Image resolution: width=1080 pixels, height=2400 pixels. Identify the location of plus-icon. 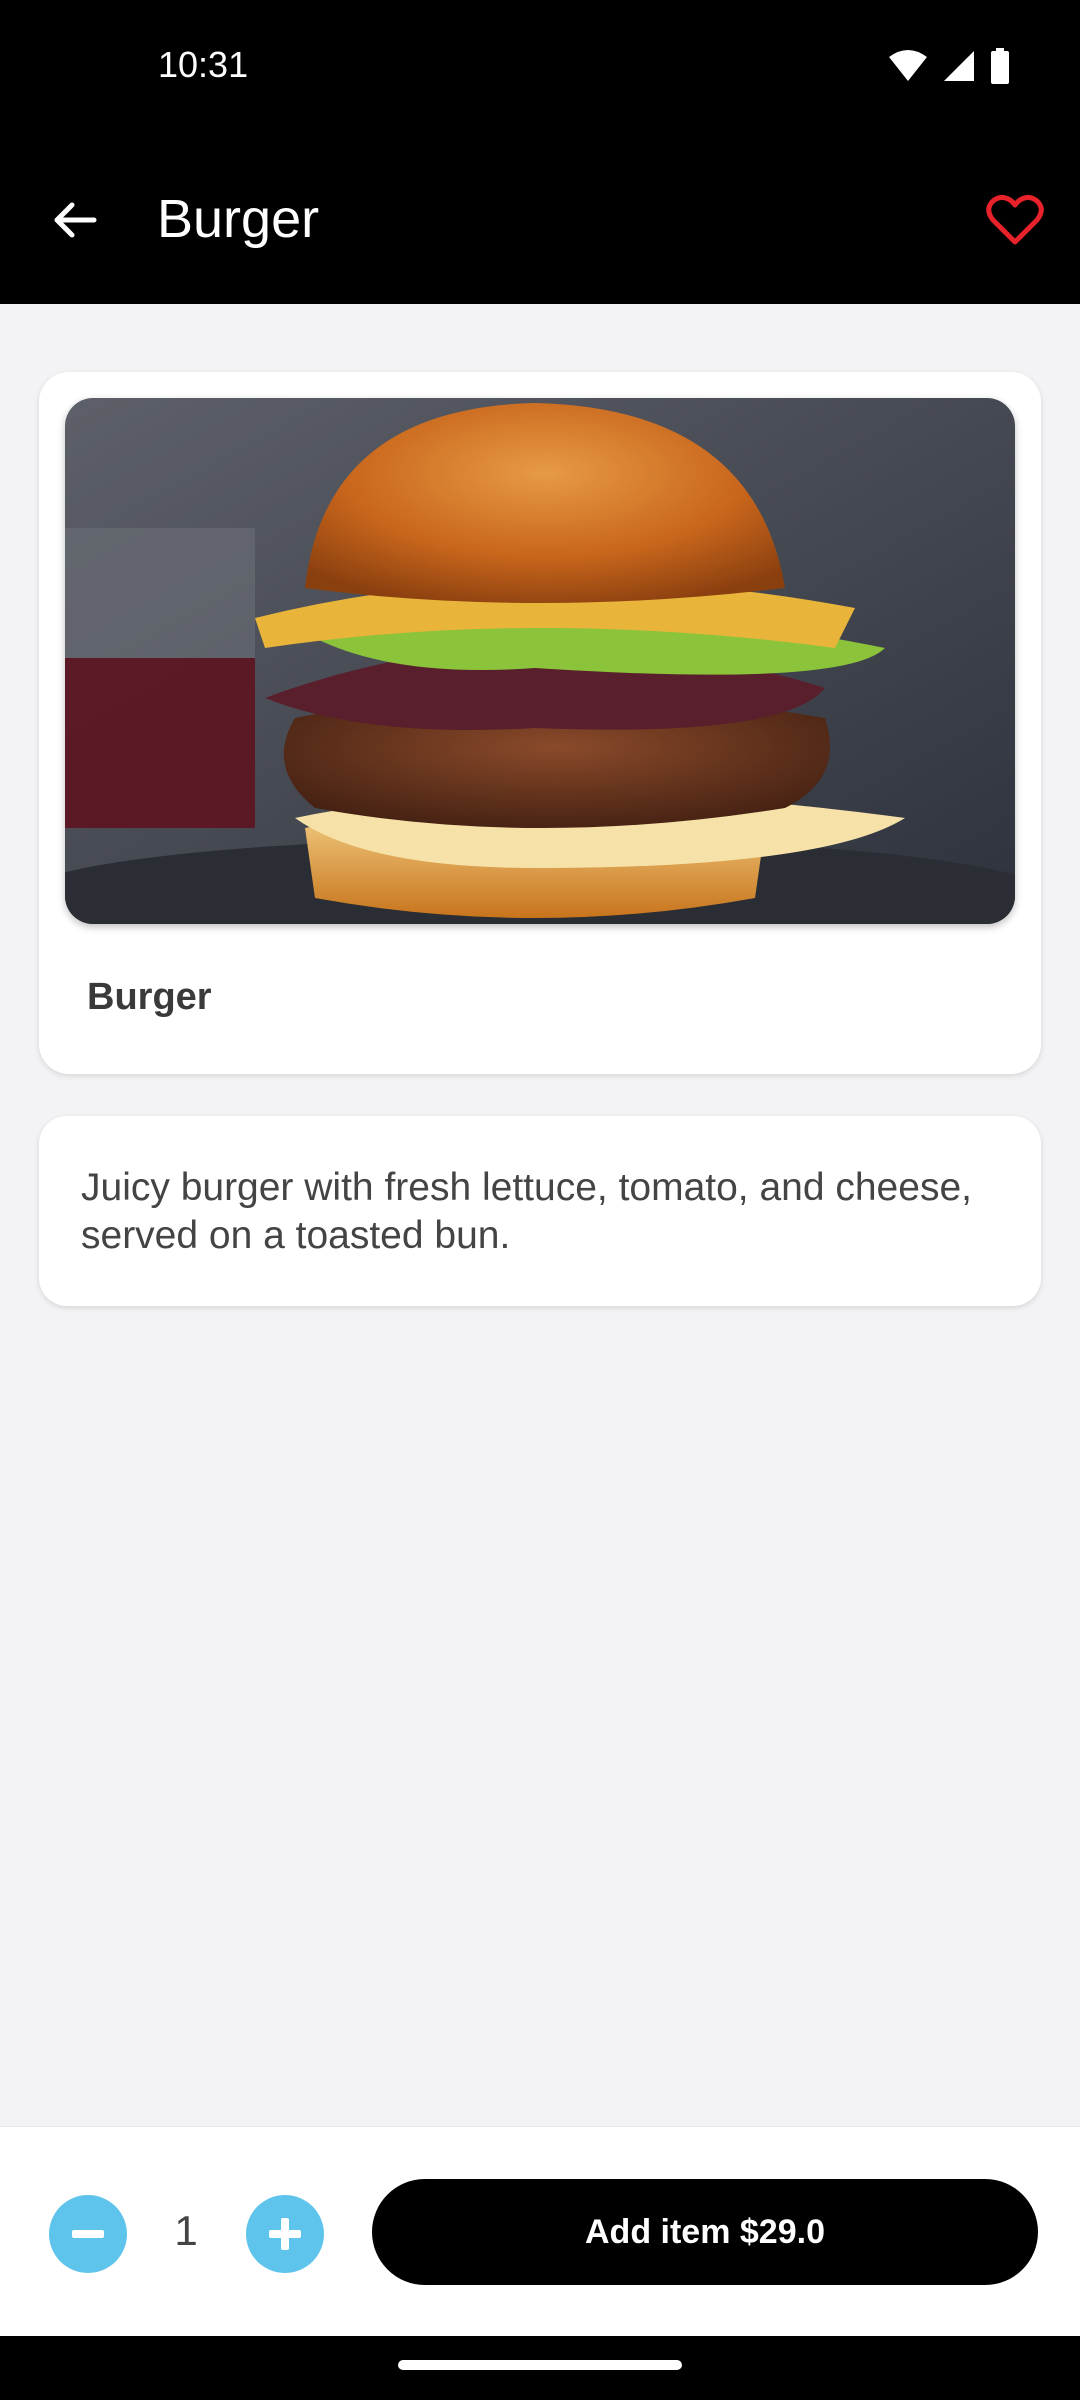
(285, 2234).